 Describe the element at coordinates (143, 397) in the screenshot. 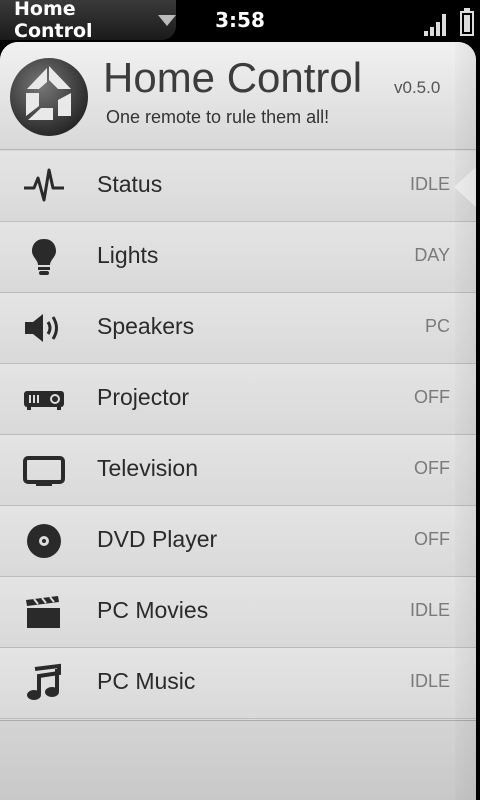

I see `list-item-label: Projector` at that location.